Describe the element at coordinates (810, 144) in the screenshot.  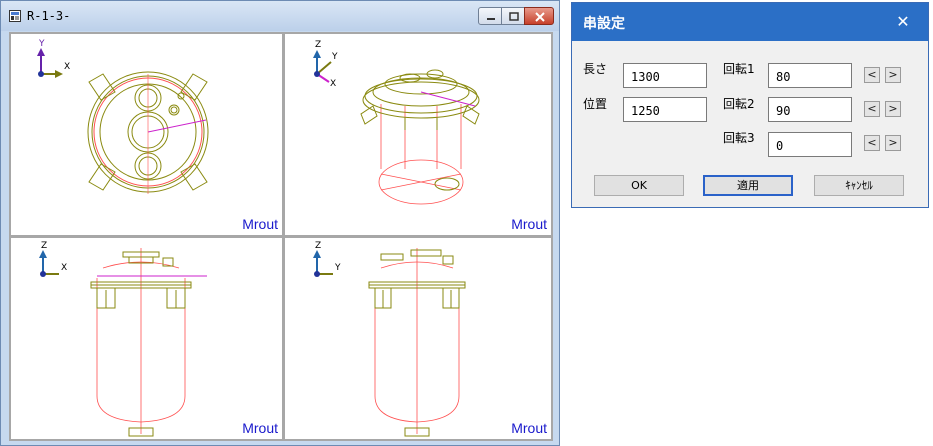
I see `rotation3-field: 0` at that location.